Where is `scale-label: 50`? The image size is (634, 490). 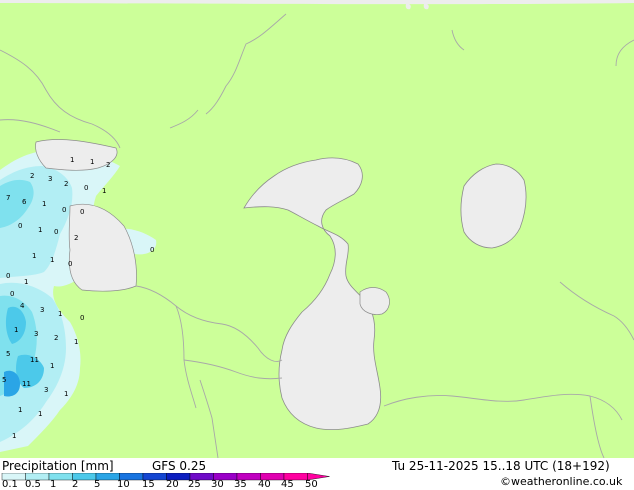 scale-label: 50 is located at coordinates (311, 484).